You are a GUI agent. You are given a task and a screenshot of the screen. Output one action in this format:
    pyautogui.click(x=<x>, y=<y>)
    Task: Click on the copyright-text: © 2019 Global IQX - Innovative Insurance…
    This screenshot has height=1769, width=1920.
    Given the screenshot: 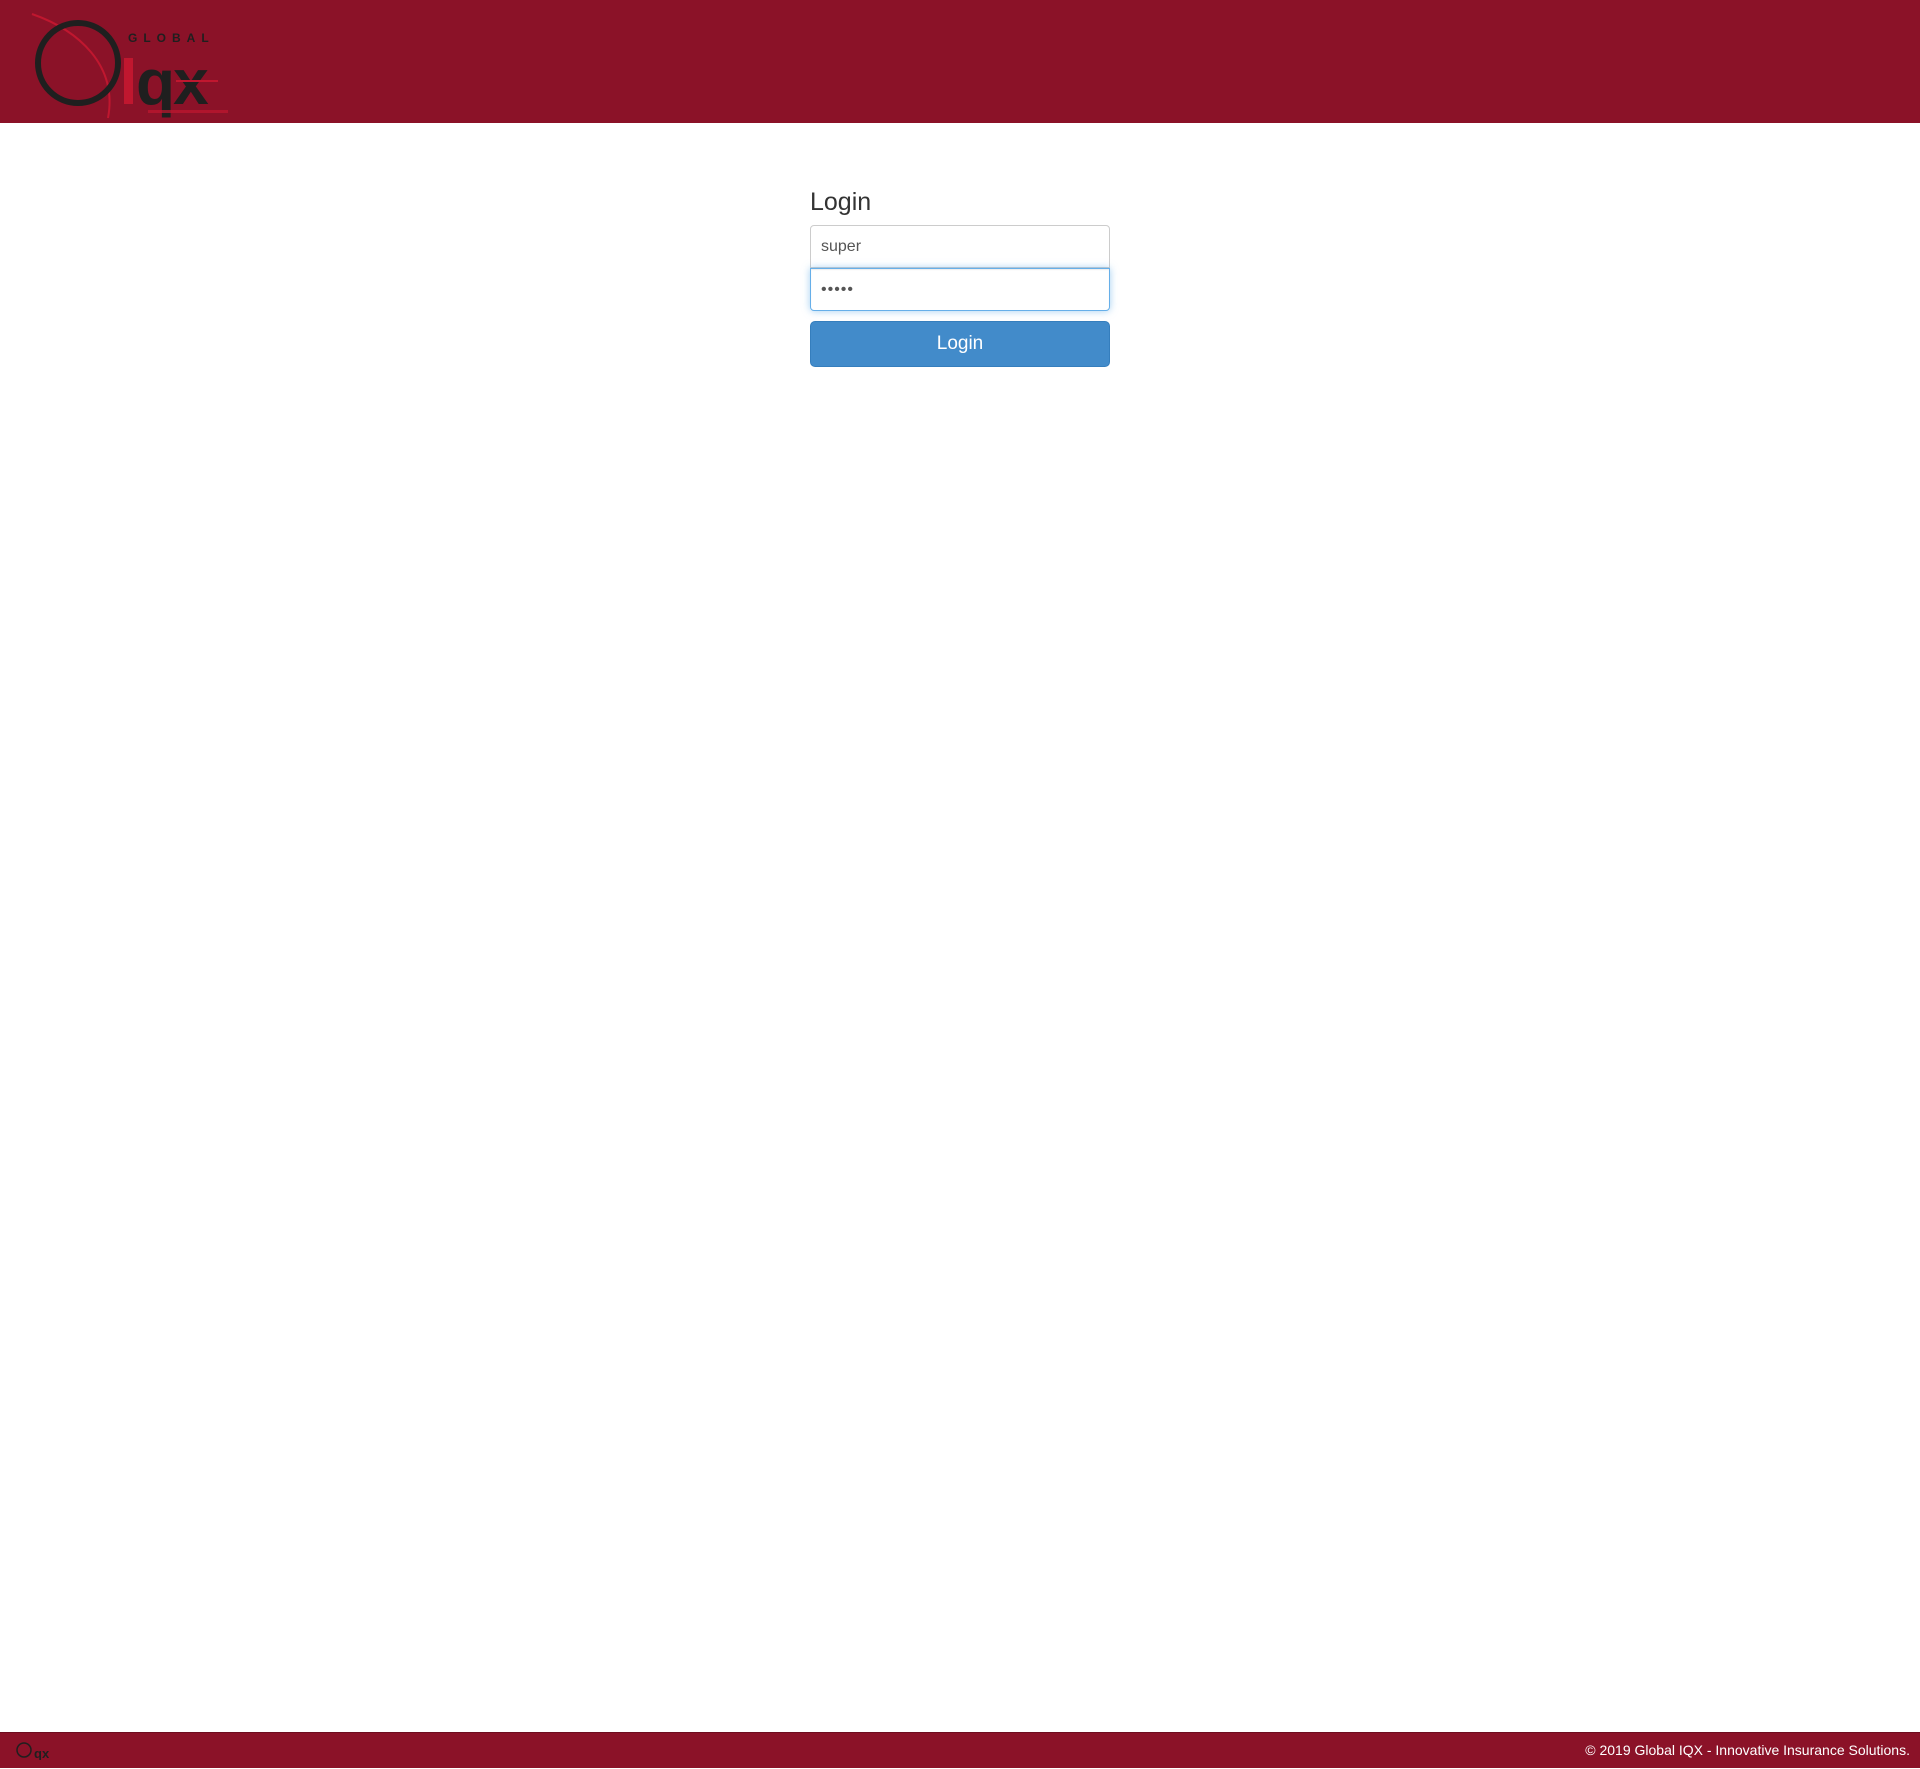 What is the action you would take?
    pyautogui.click(x=1747, y=1750)
    